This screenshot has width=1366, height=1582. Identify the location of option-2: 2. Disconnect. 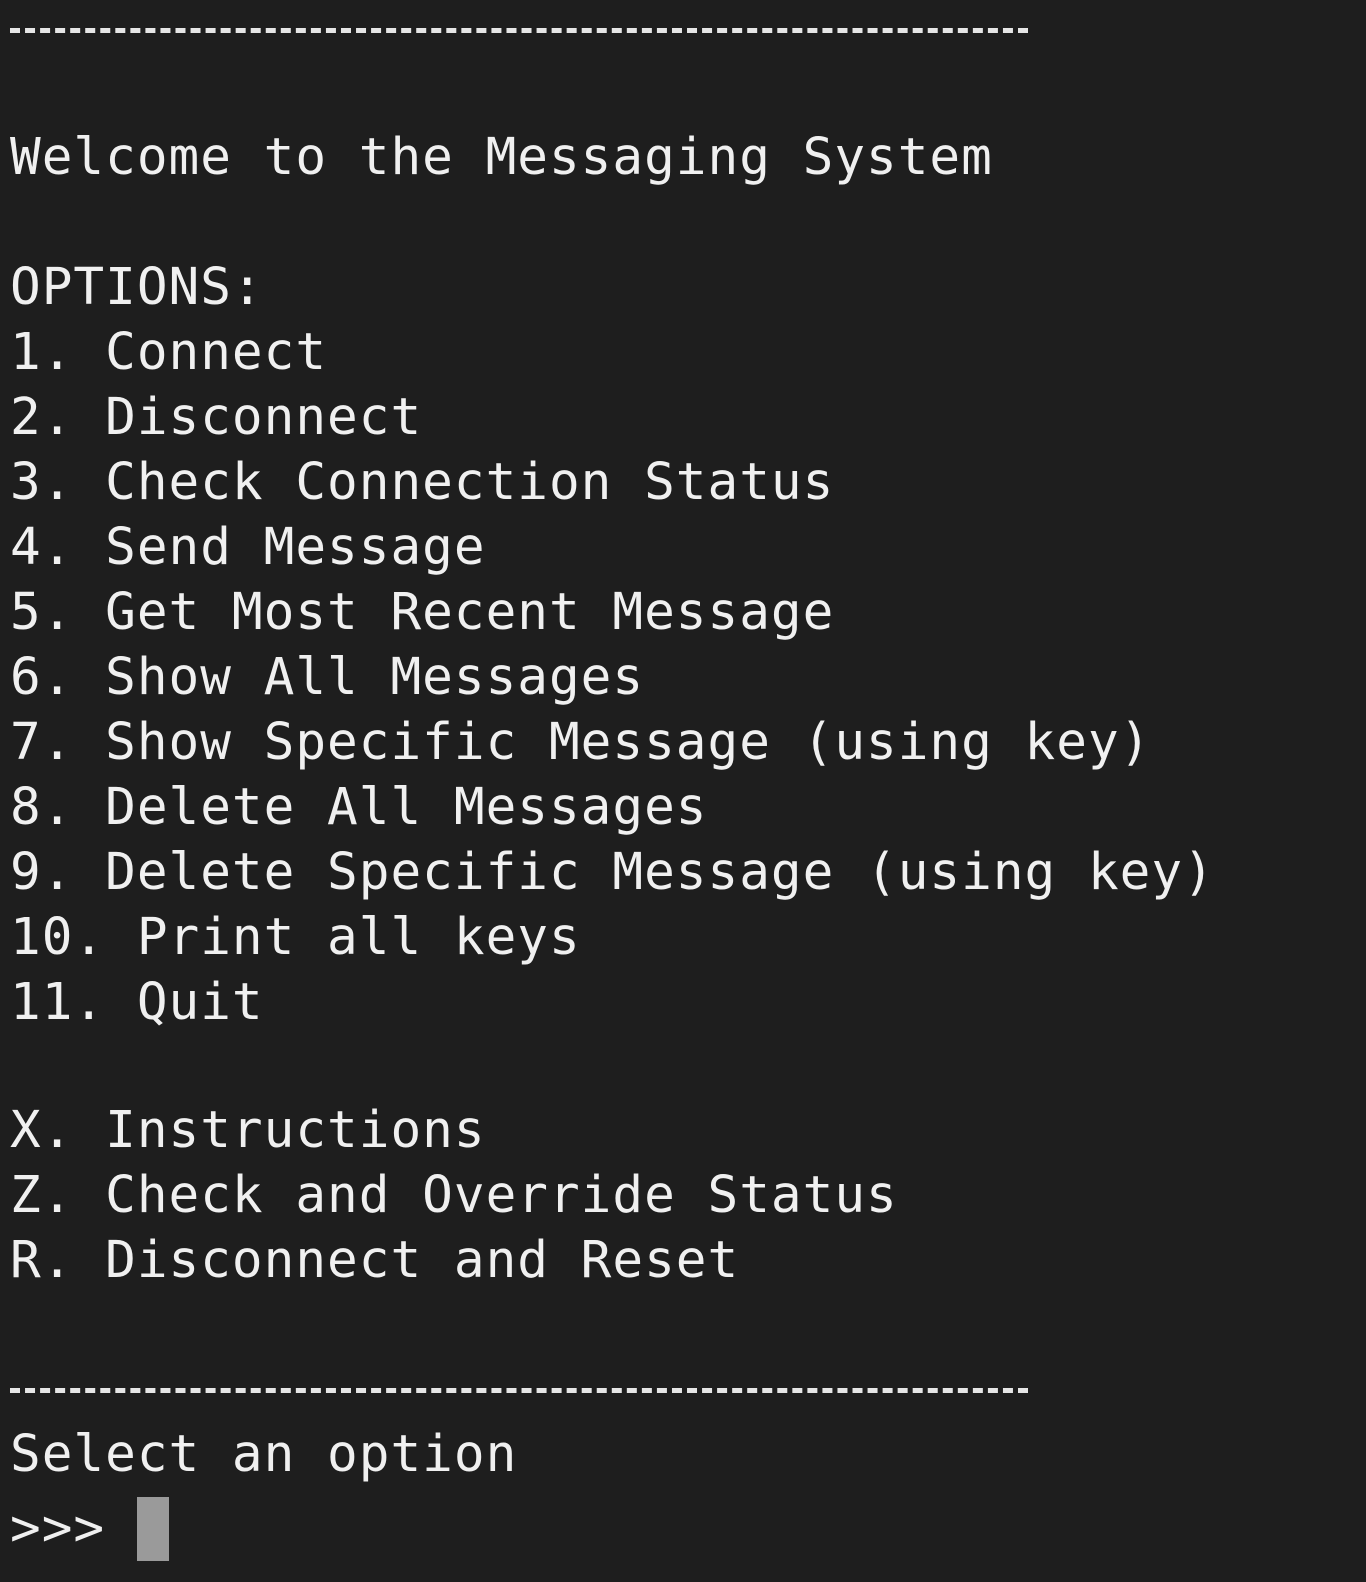
(216, 417).